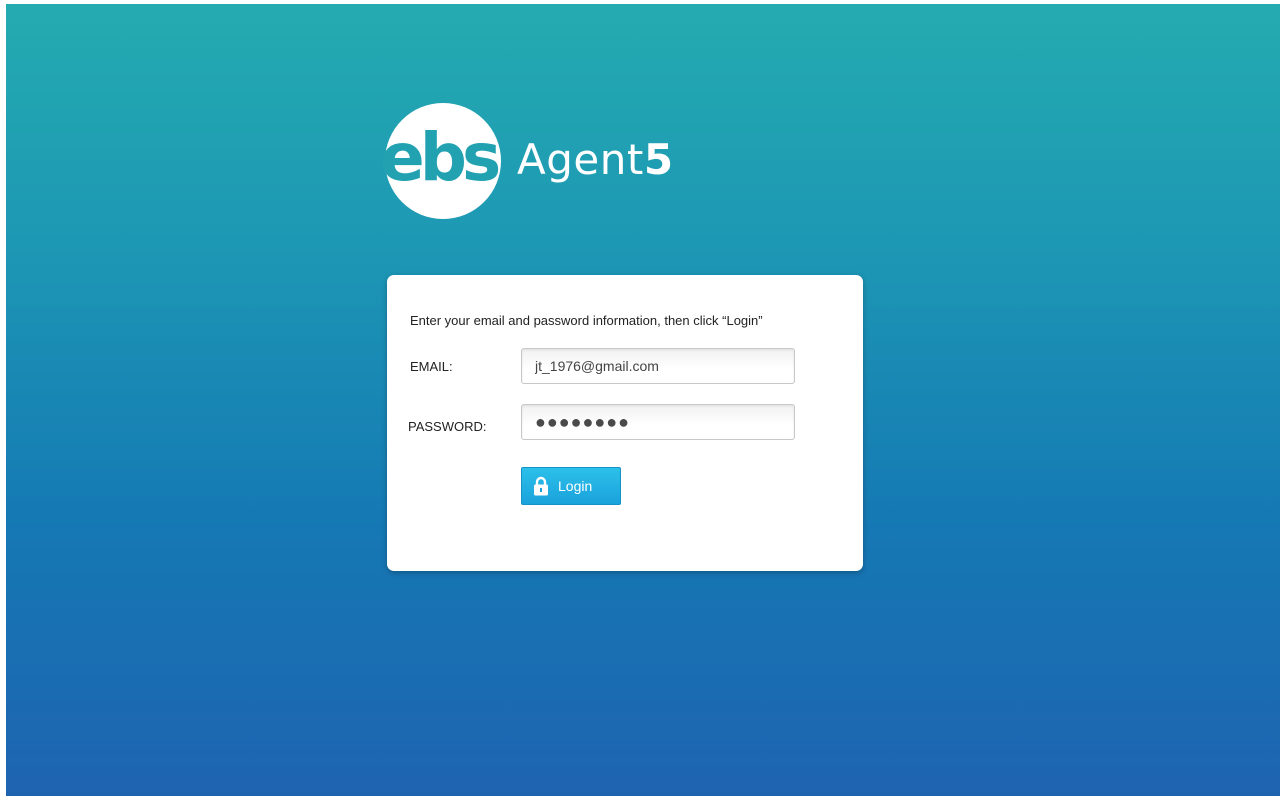 This screenshot has height=796, width=1280. Describe the element at coordinates (658, 366) in the screenshot. I see `email-input` at that location.